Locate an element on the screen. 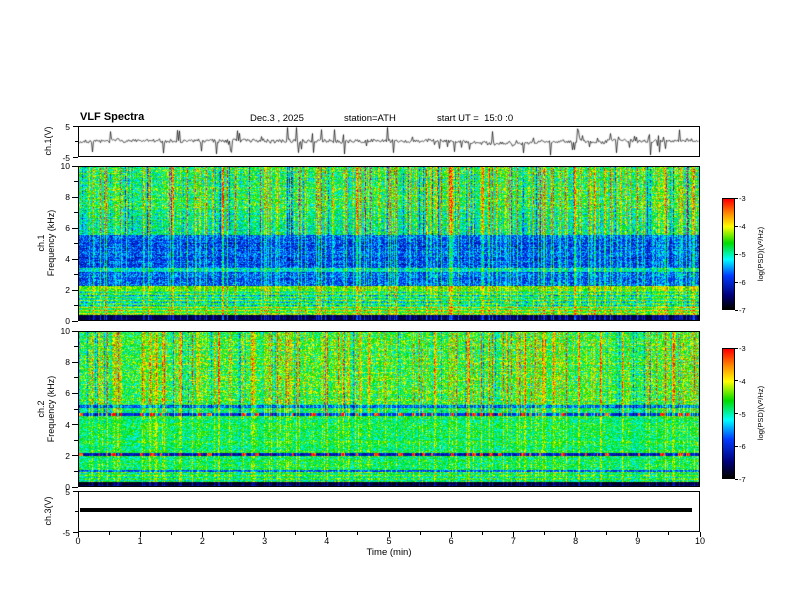 This screenshot has width=792, height=612. ch1-freq-tick-label: 0 is located at coordinates (67, 321).